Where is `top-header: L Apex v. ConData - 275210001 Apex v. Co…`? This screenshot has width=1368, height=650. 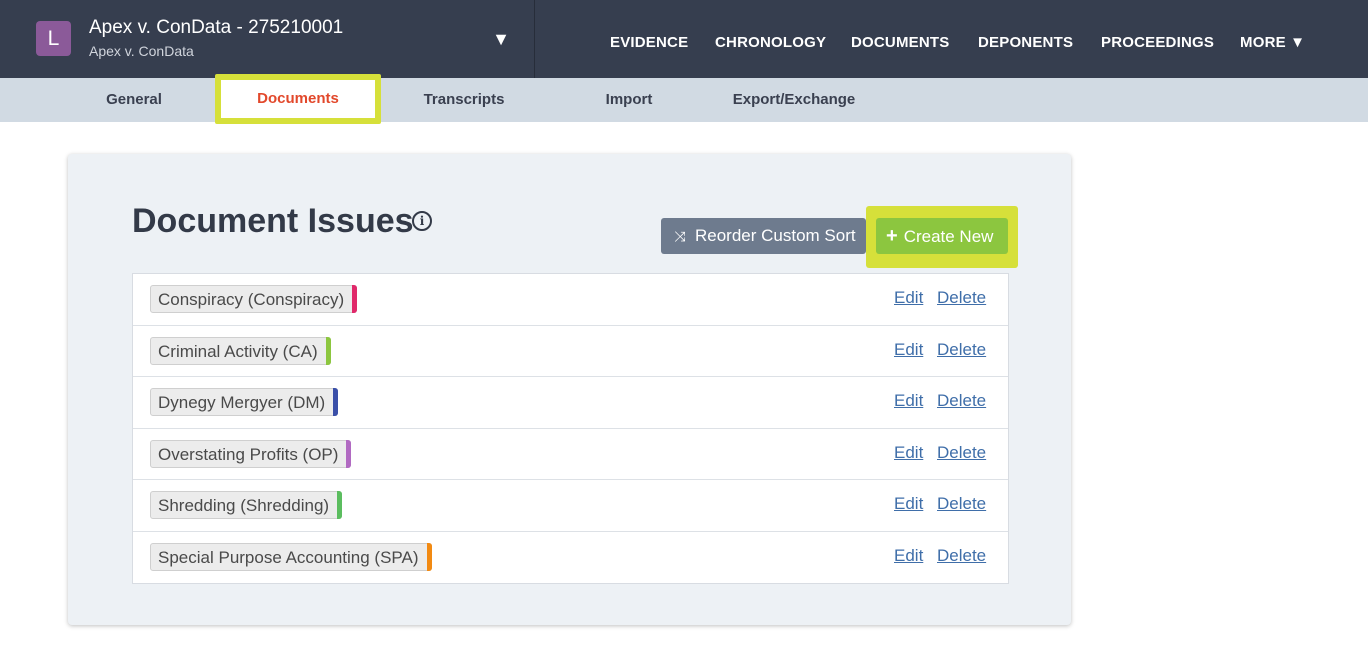 top-header: L Apex v. ConData - 275210001 Apex v. Co… is located at coordinates (684, 39).